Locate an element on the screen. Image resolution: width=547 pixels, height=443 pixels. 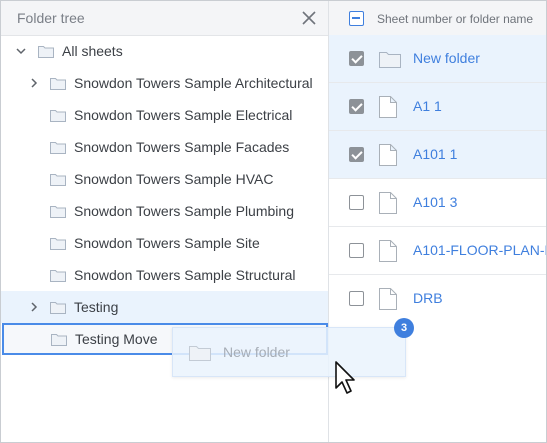
tree-item-testing: Testing is located at coordinates (164, 307).